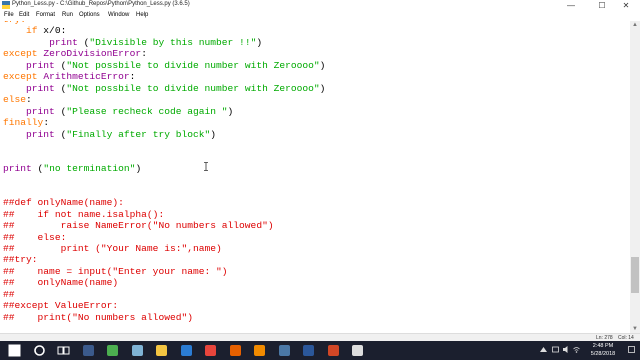 This screenshot has height=360, width=640. What do you see at coordinates (555, 349) in the screenshot?
I see `battery-icon` at bounding box center [555, 349].